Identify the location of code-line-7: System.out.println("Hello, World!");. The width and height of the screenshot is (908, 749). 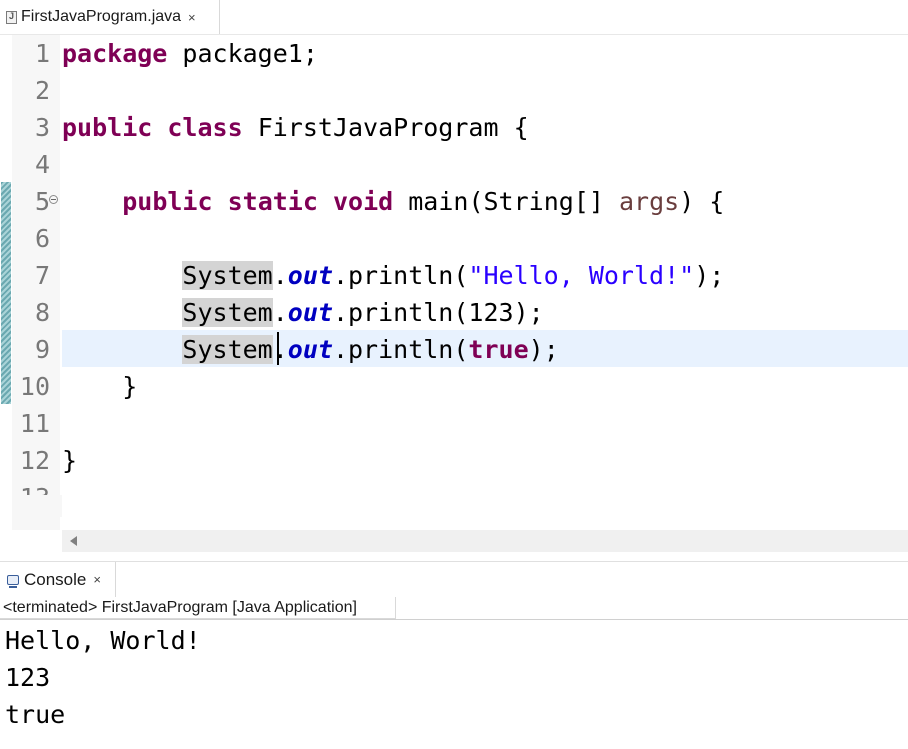
(393, 275).